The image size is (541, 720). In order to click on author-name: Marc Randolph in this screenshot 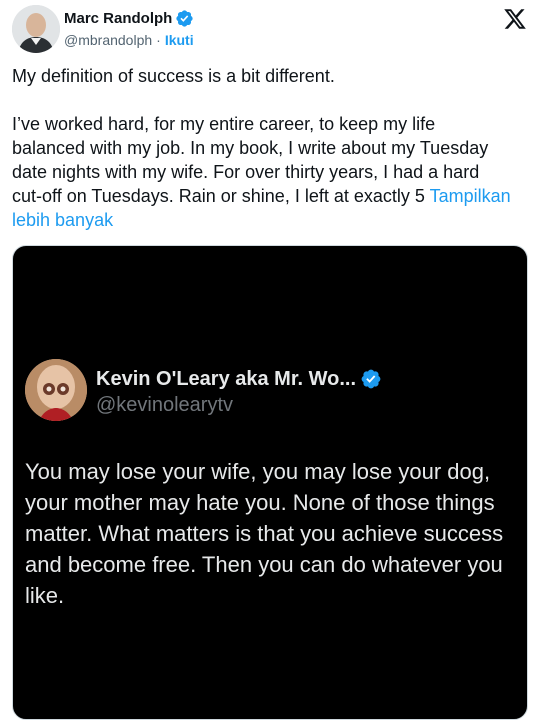, I will do `click(118, 19)`.